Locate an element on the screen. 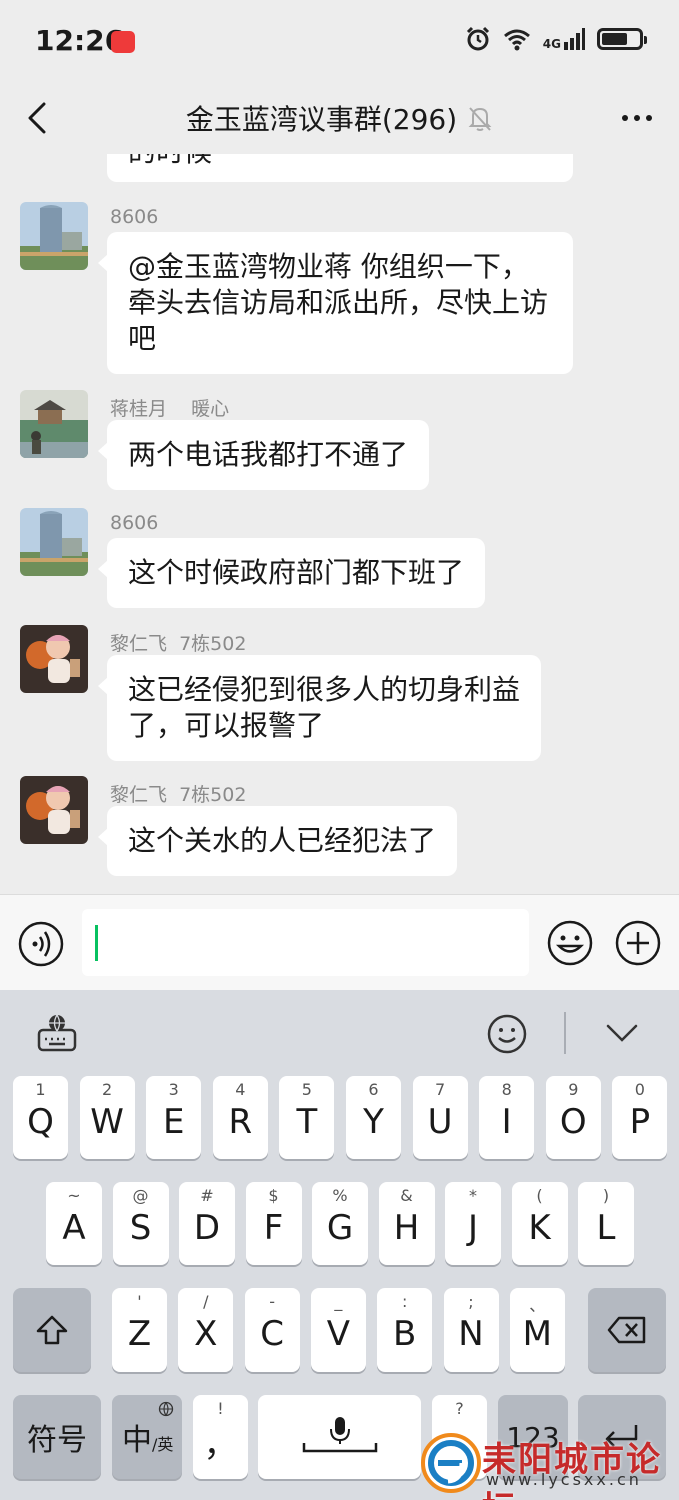 The height and width of the screenshot is (1500, 679). signal-icon is located at coordinates (574, 39).